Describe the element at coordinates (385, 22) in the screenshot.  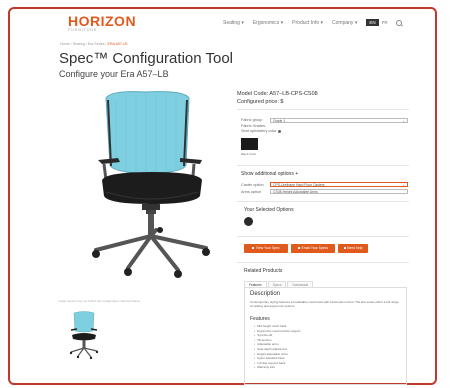
I see `lang-fr-button: FR` at that location.